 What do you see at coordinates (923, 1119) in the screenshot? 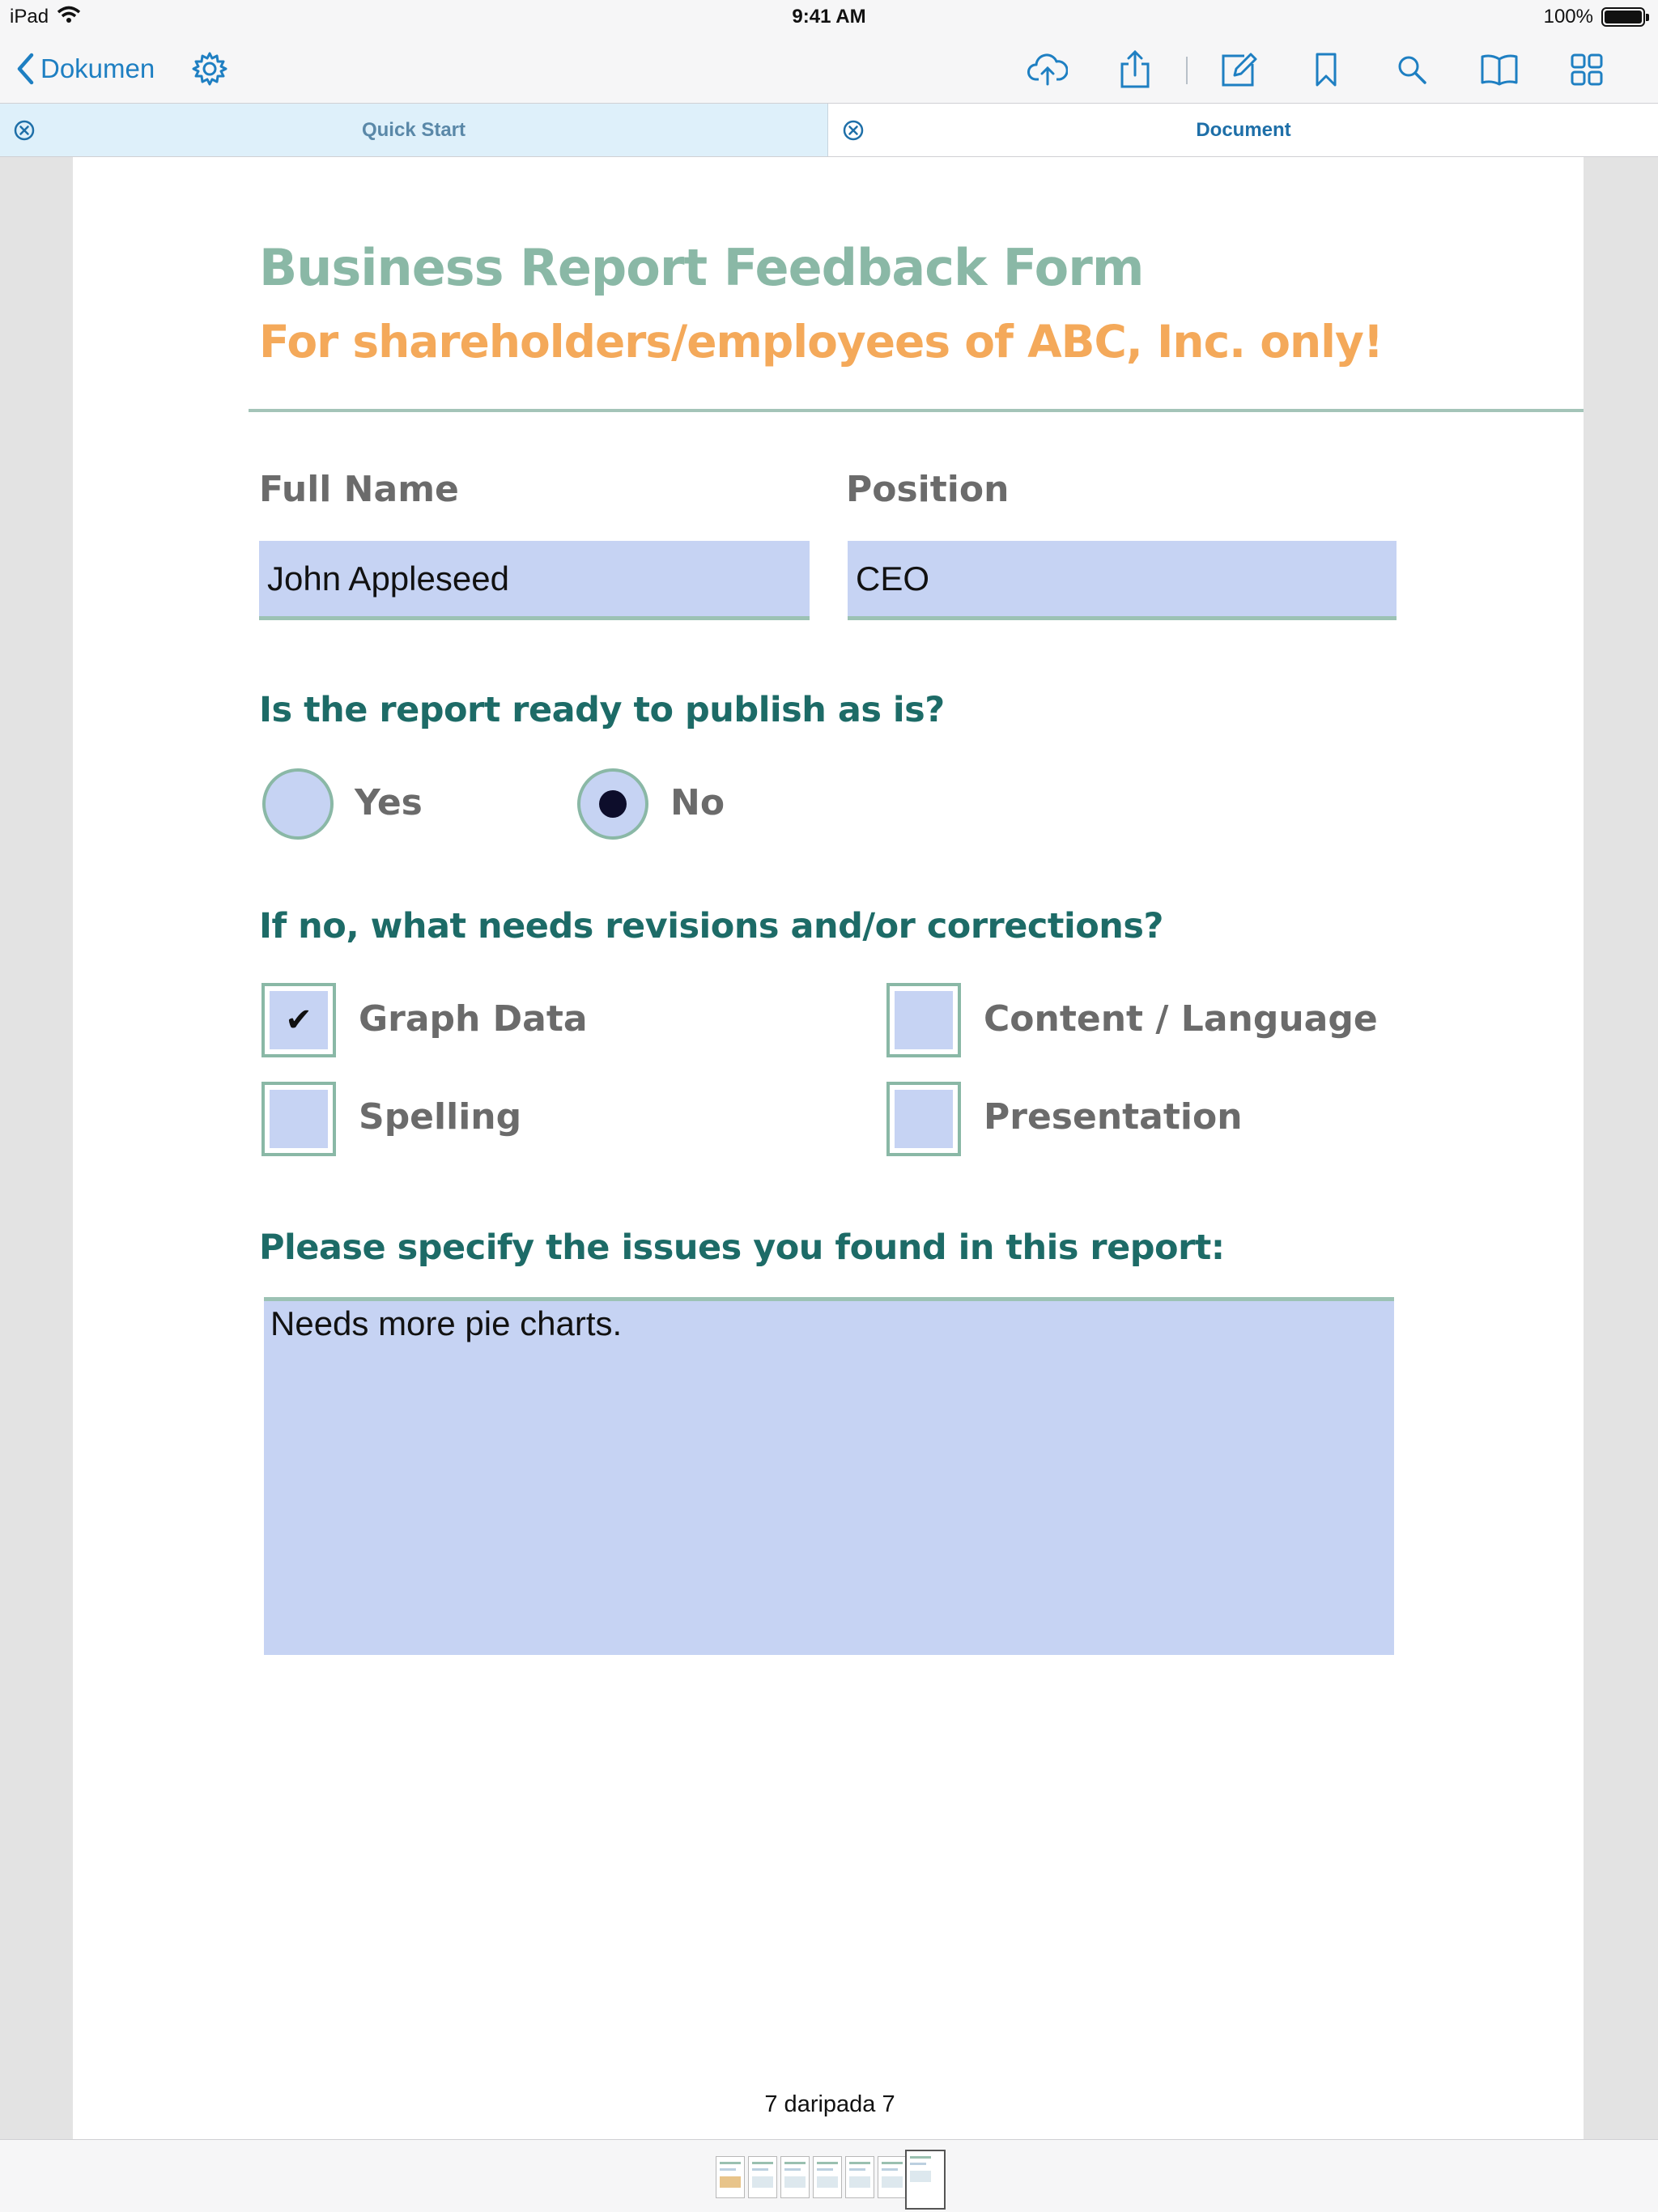
I see `presentation-checkbox` at bounding box center [923, 1119].